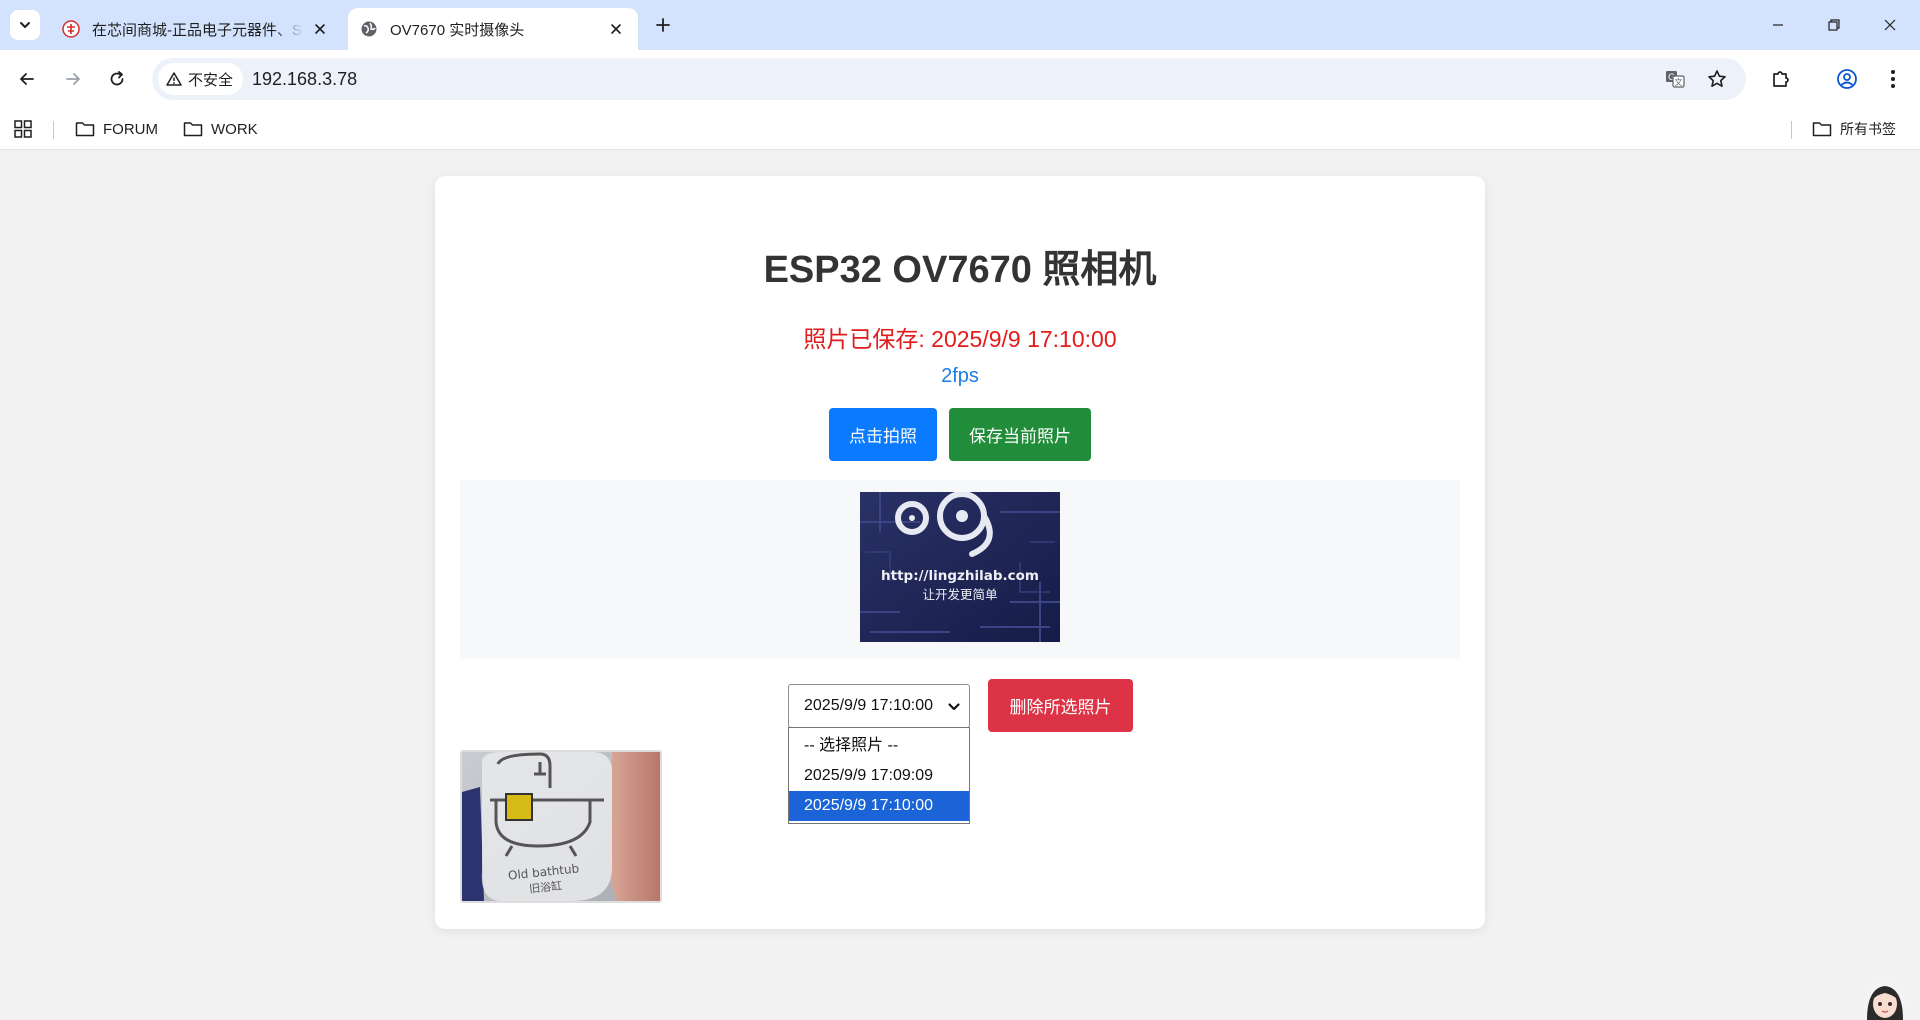 Image resolution: width=1920 pixels, height=1020 pixels. I want to click on site-security-chip: 不安全, so click(201, 79).